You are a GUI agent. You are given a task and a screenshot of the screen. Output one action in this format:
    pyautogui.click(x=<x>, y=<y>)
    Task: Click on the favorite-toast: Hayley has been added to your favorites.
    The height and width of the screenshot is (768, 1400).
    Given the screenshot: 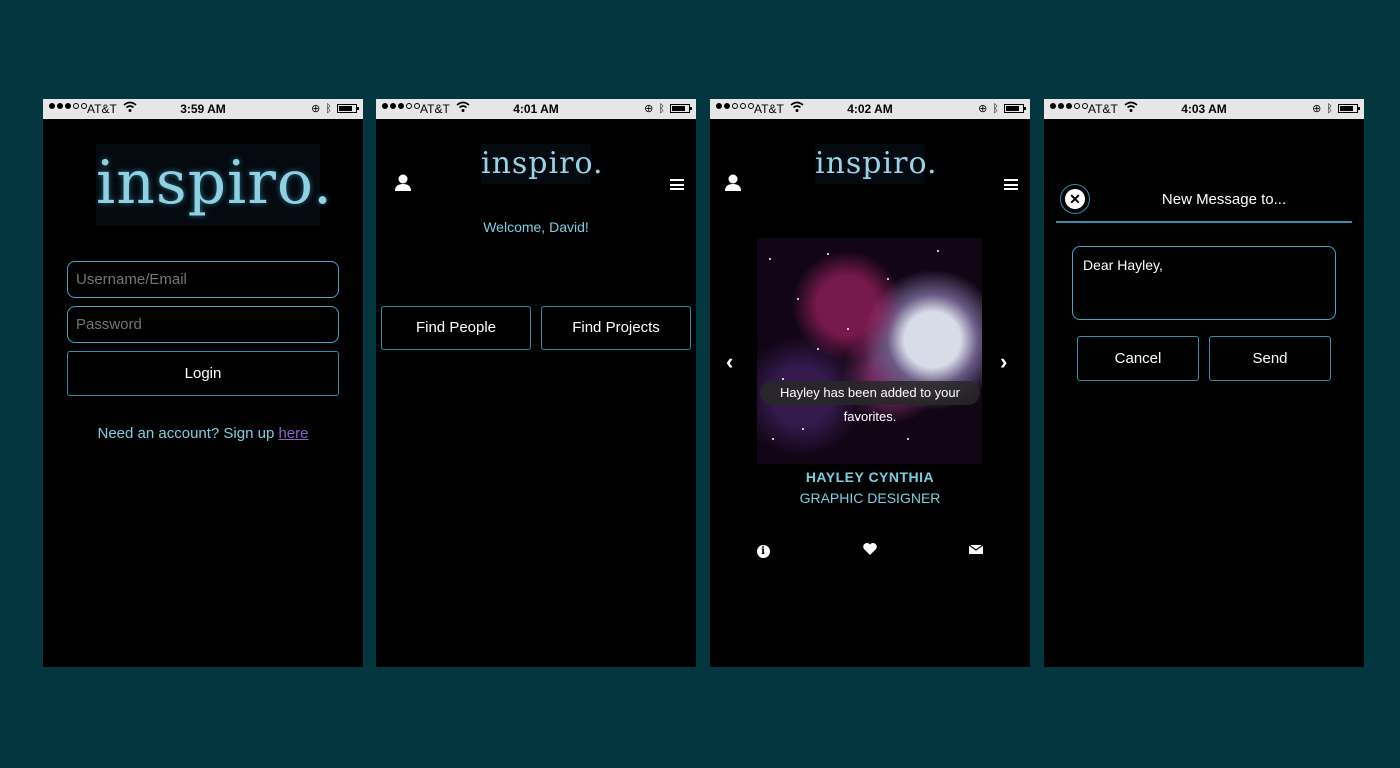 What is the action you would take?
    pyautogui.click(x=870, y=402)
    